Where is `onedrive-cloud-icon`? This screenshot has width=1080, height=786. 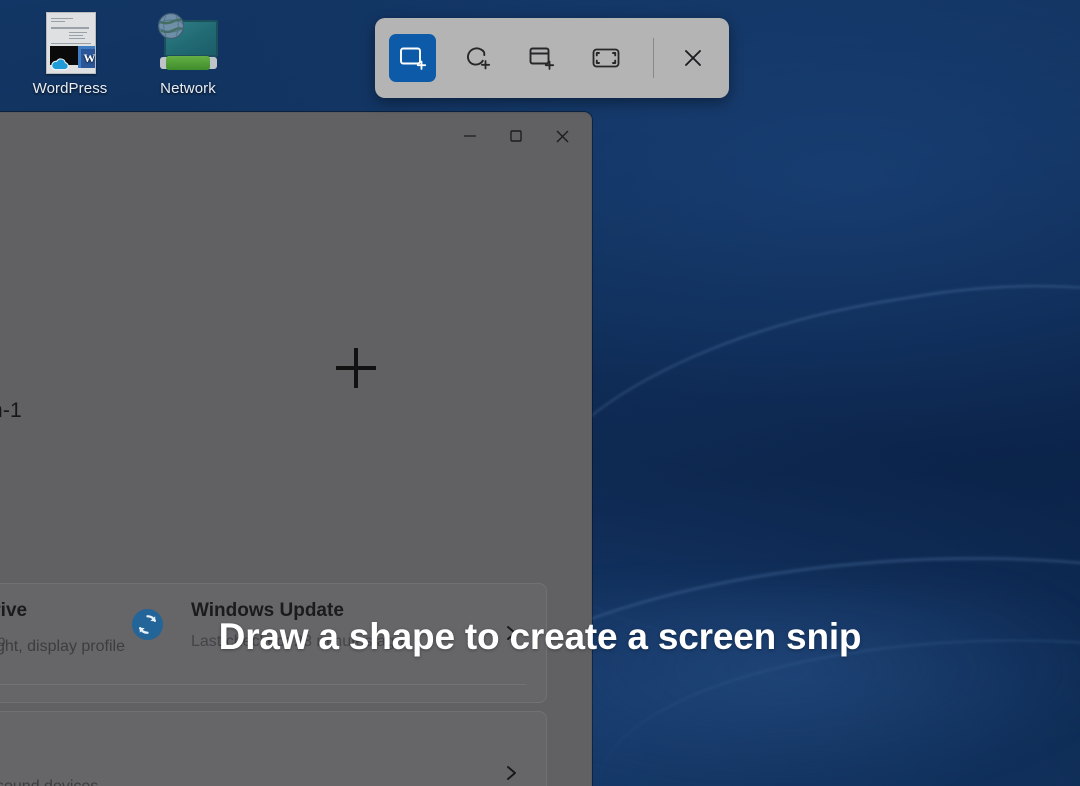
onedrive-cloud-icon is located at coordinates (60, 64).